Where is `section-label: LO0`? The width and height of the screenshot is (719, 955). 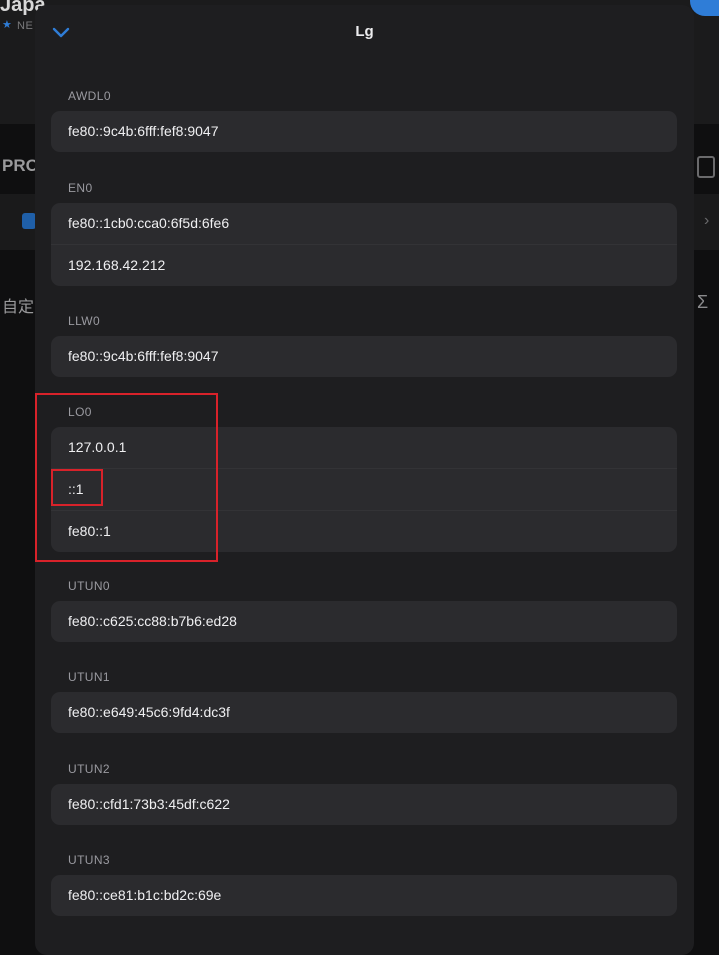 section-label: LO0 is located at coordinates (80, 412).